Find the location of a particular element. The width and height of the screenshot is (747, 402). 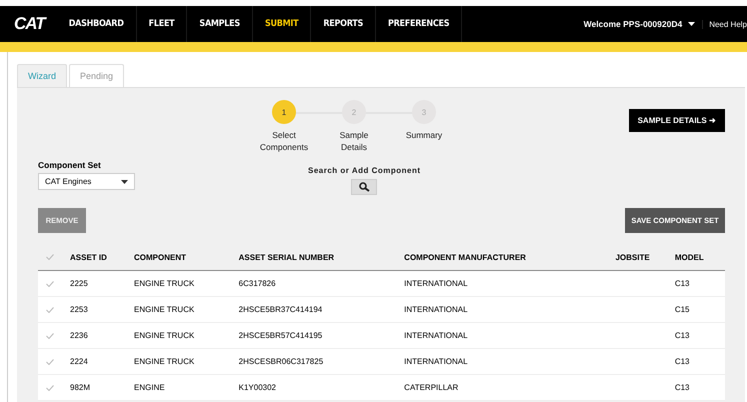

search-label: Search or Add Component is located at coordinates (364, 170).